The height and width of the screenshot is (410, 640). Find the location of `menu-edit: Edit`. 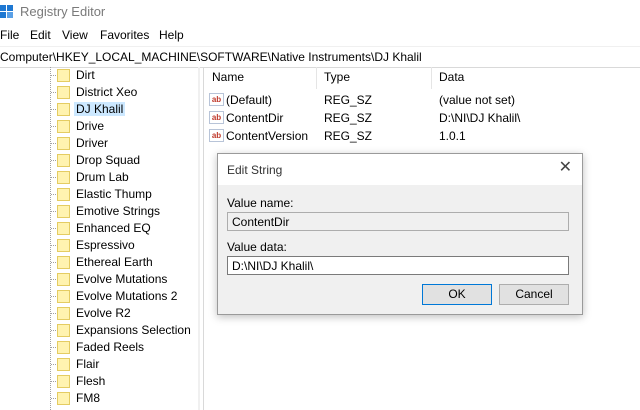

menu-edit: Edit is located at coordinates (40, 35).